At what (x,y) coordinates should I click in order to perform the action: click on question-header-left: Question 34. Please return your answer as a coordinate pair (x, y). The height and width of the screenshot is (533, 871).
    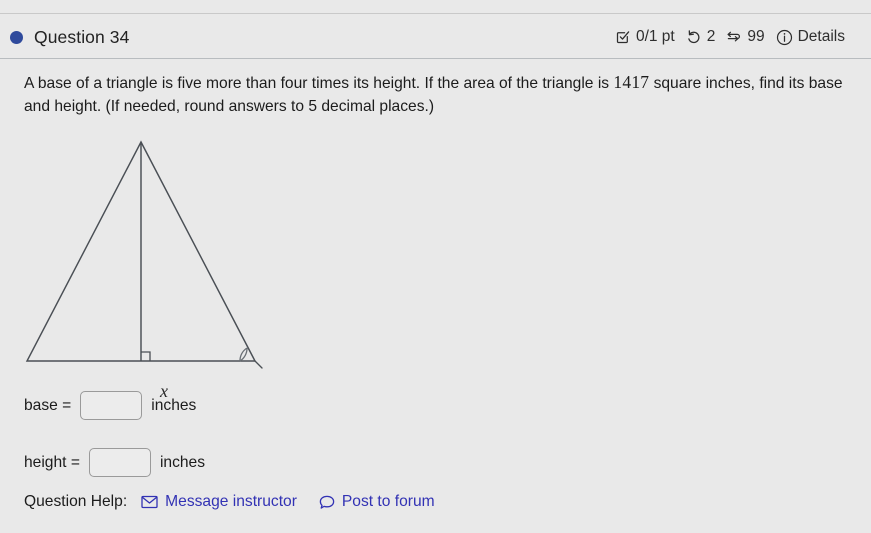
    Looking at the image, I should click on (64, 37).